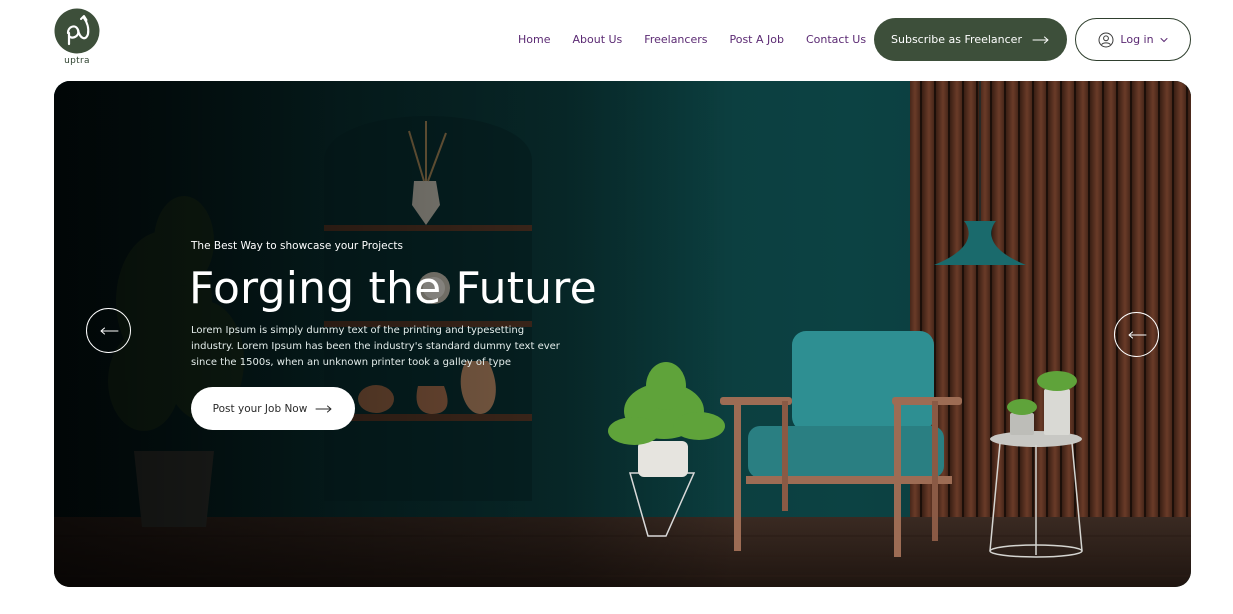 The image size is (1233, 614). I want to click on nav-item-home: Home, so click(534, 39).